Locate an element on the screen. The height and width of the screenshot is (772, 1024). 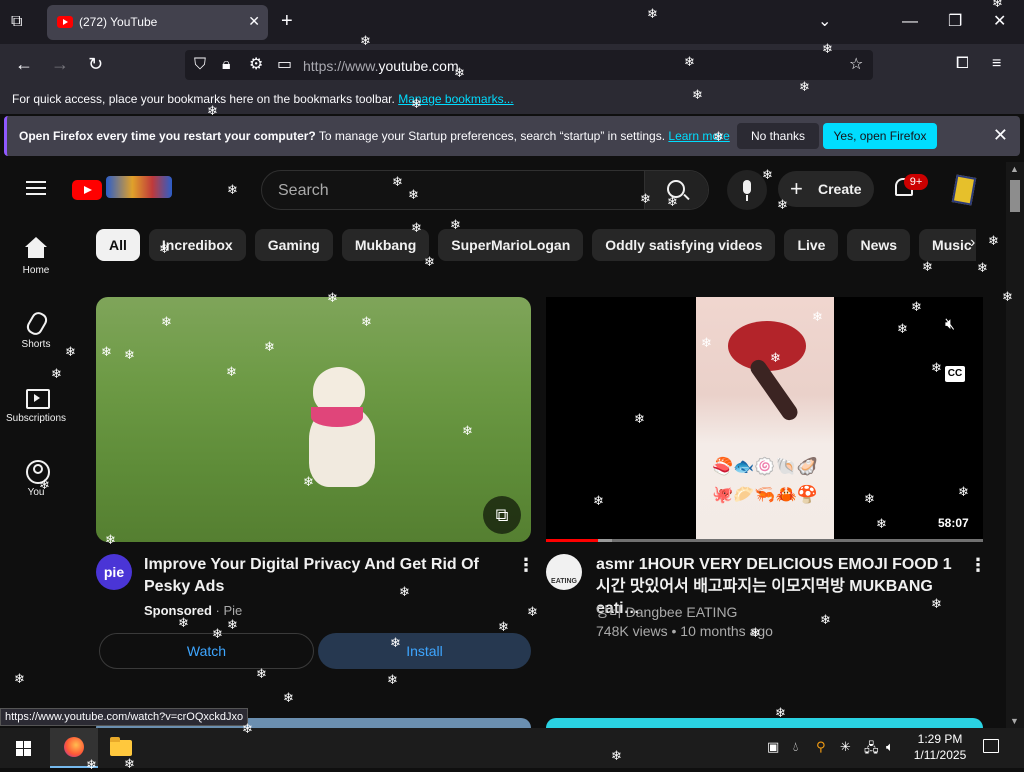
menu-icon: ≡ is located at coordinates (996, 64).